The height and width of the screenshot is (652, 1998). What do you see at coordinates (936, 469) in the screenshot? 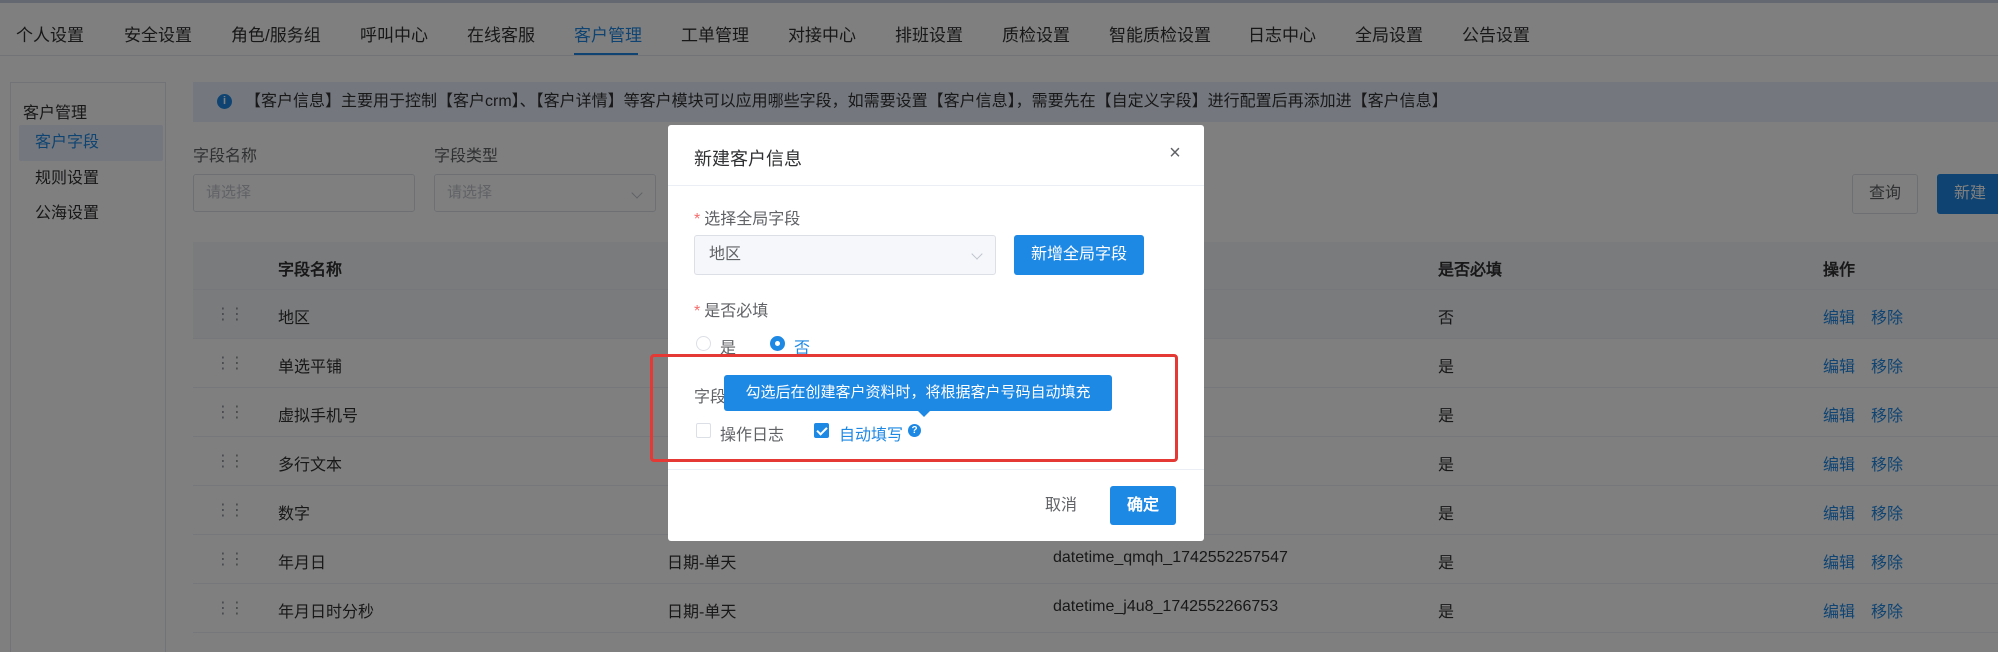
I see `dialog-footer-divider` at bounding box center [936, 469].